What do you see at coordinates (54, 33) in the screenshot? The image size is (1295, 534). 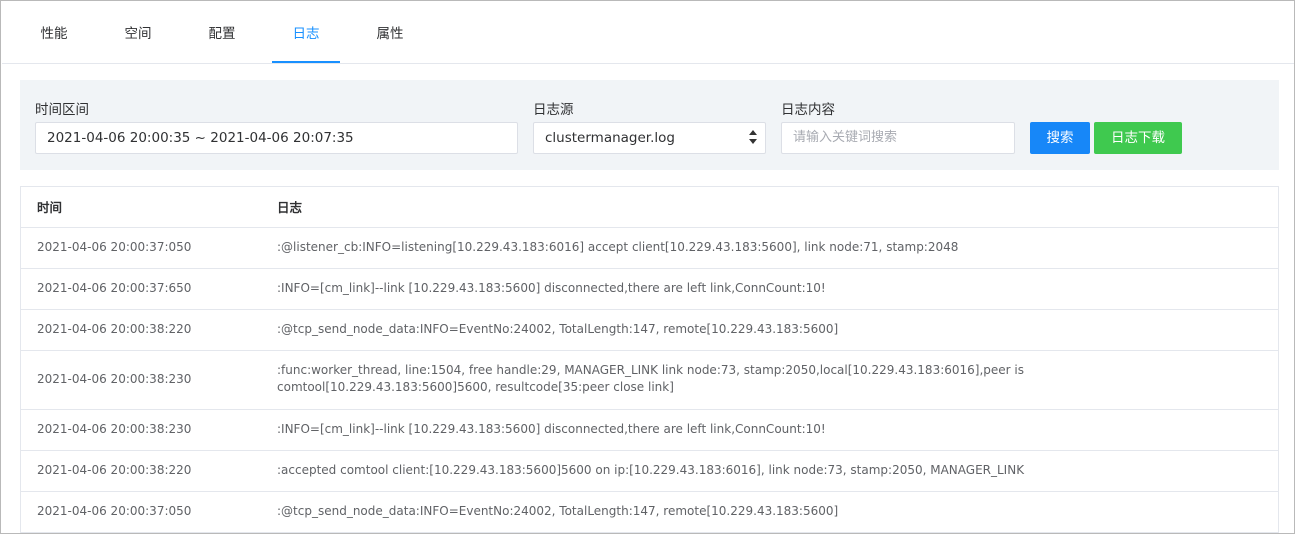 I see `tab-performance: 性能` at bounding box center [54, 33].